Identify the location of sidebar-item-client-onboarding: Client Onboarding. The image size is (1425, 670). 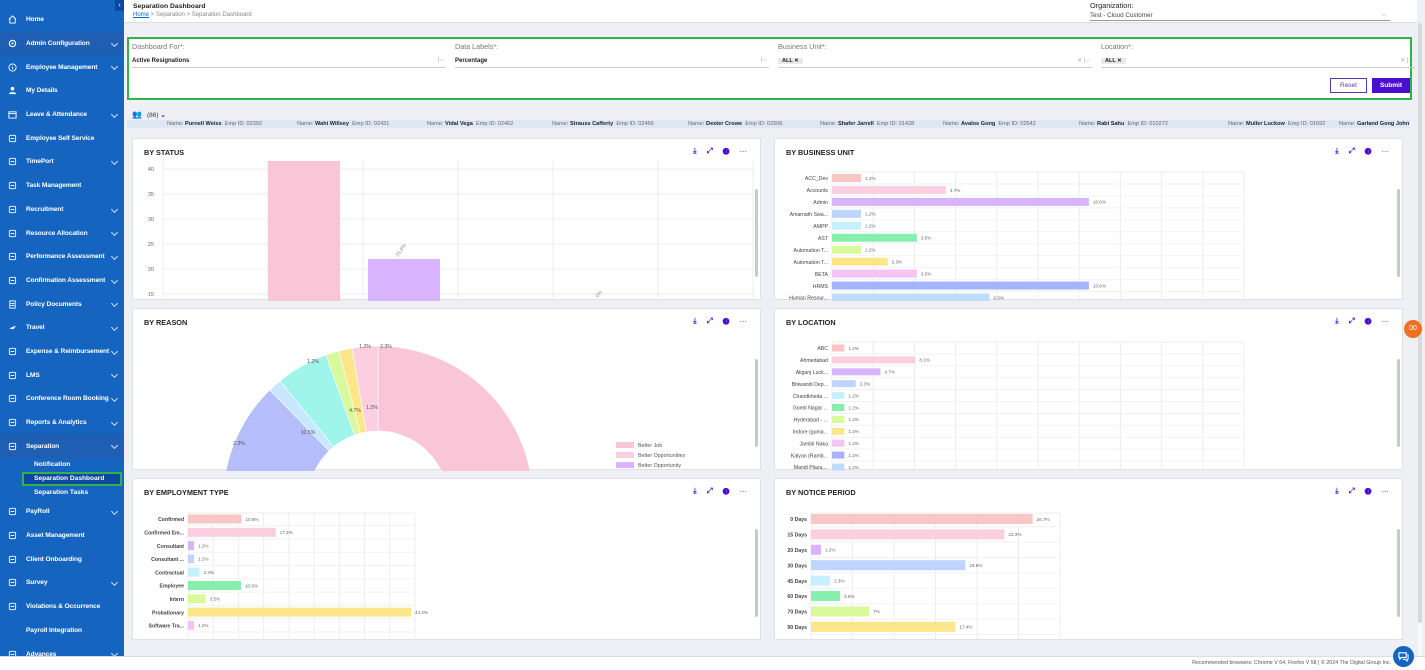
(62, 559).